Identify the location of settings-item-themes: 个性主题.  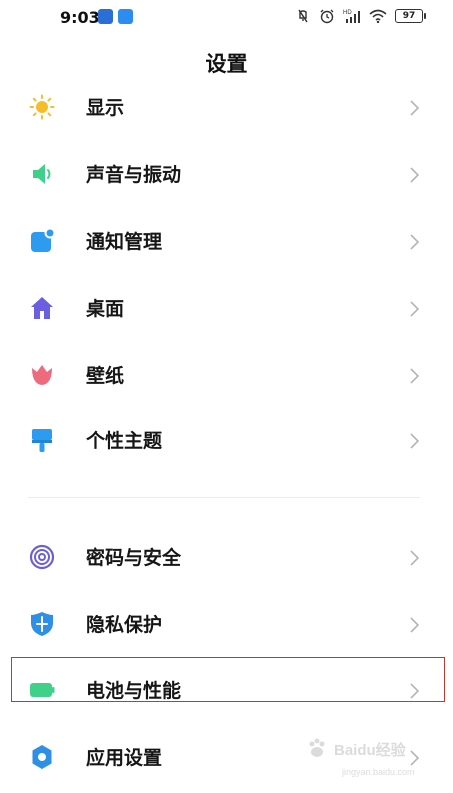
(226, 441).